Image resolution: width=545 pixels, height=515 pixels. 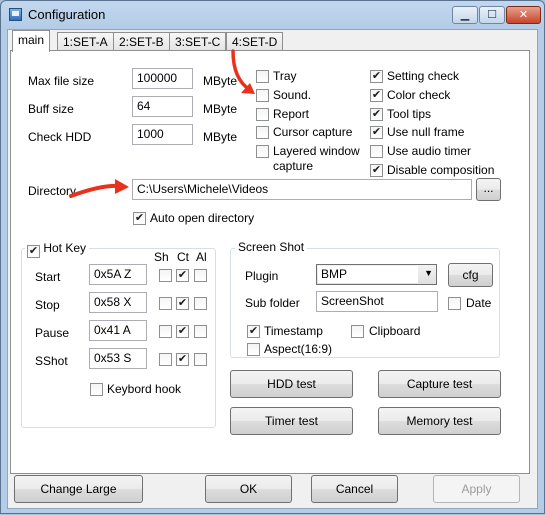 I want to click on use-null-frame-label: Use null frame, so click(x=426, y=132).